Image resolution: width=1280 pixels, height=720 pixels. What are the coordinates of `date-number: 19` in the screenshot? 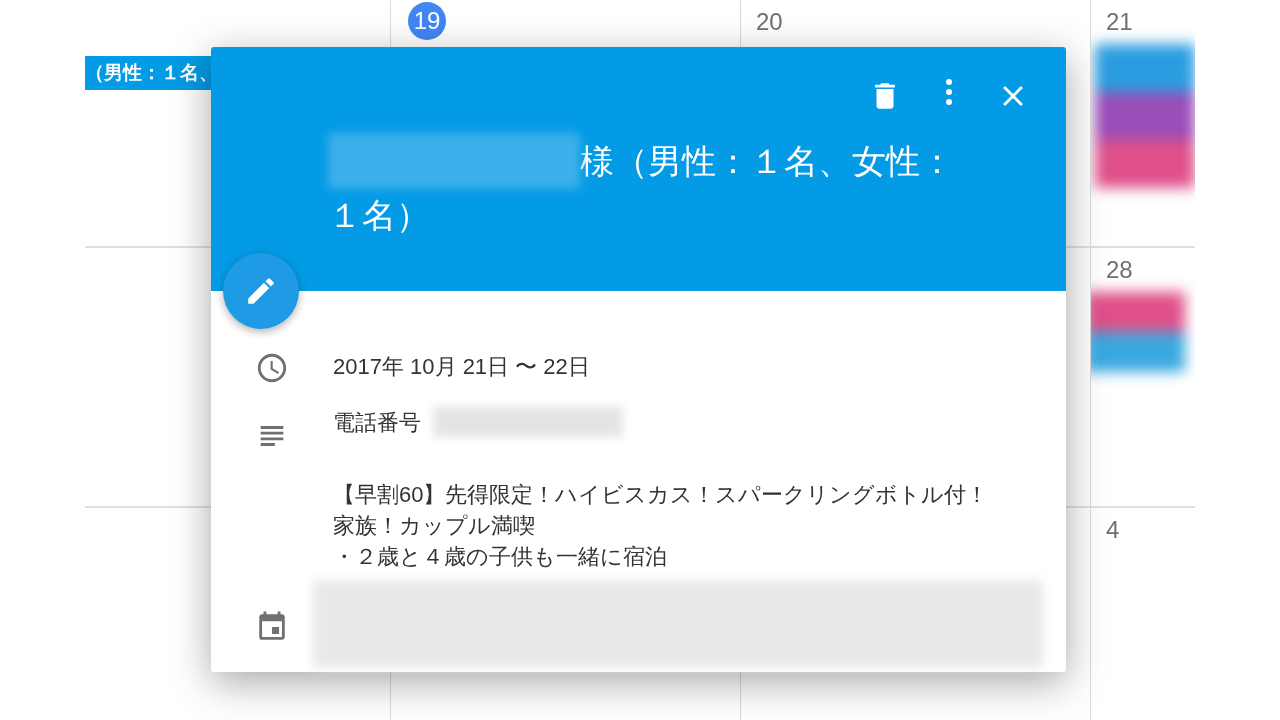 It's located at (427, 21).